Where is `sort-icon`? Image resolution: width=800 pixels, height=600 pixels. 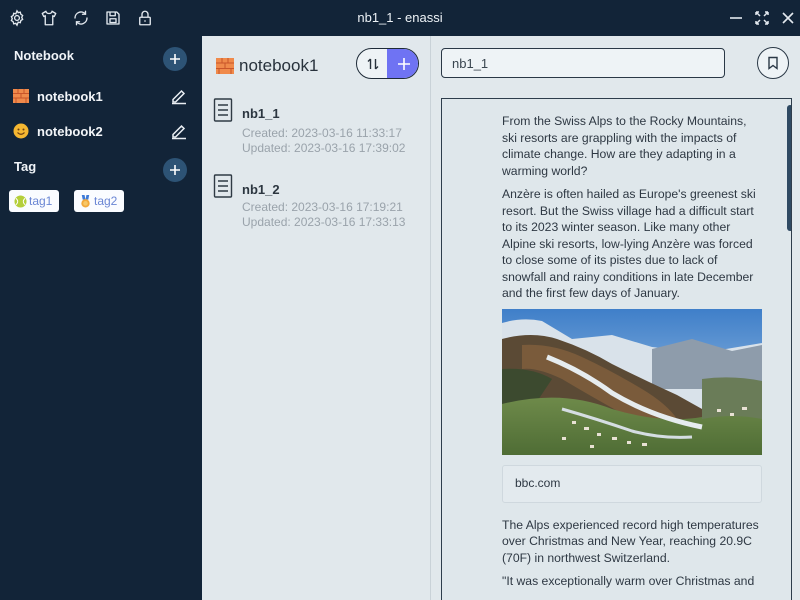 sort-icon is located at coordinates (372, 63).